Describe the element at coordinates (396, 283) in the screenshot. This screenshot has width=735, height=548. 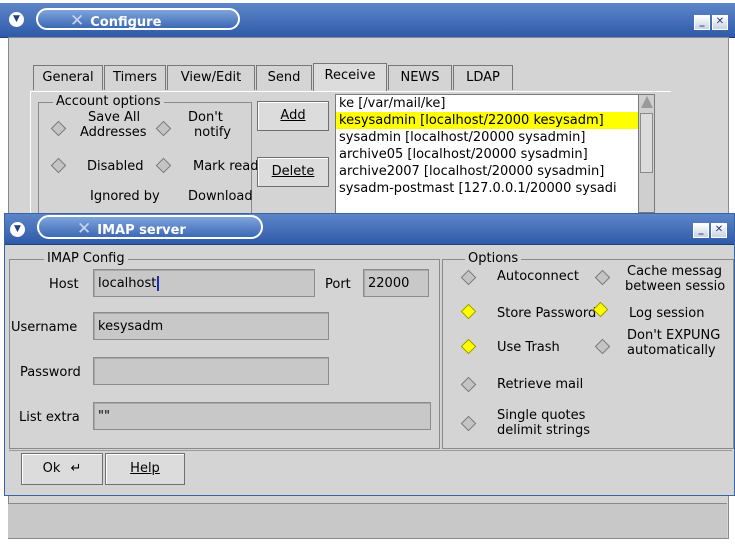
I see `port-input: 22000` at that location.